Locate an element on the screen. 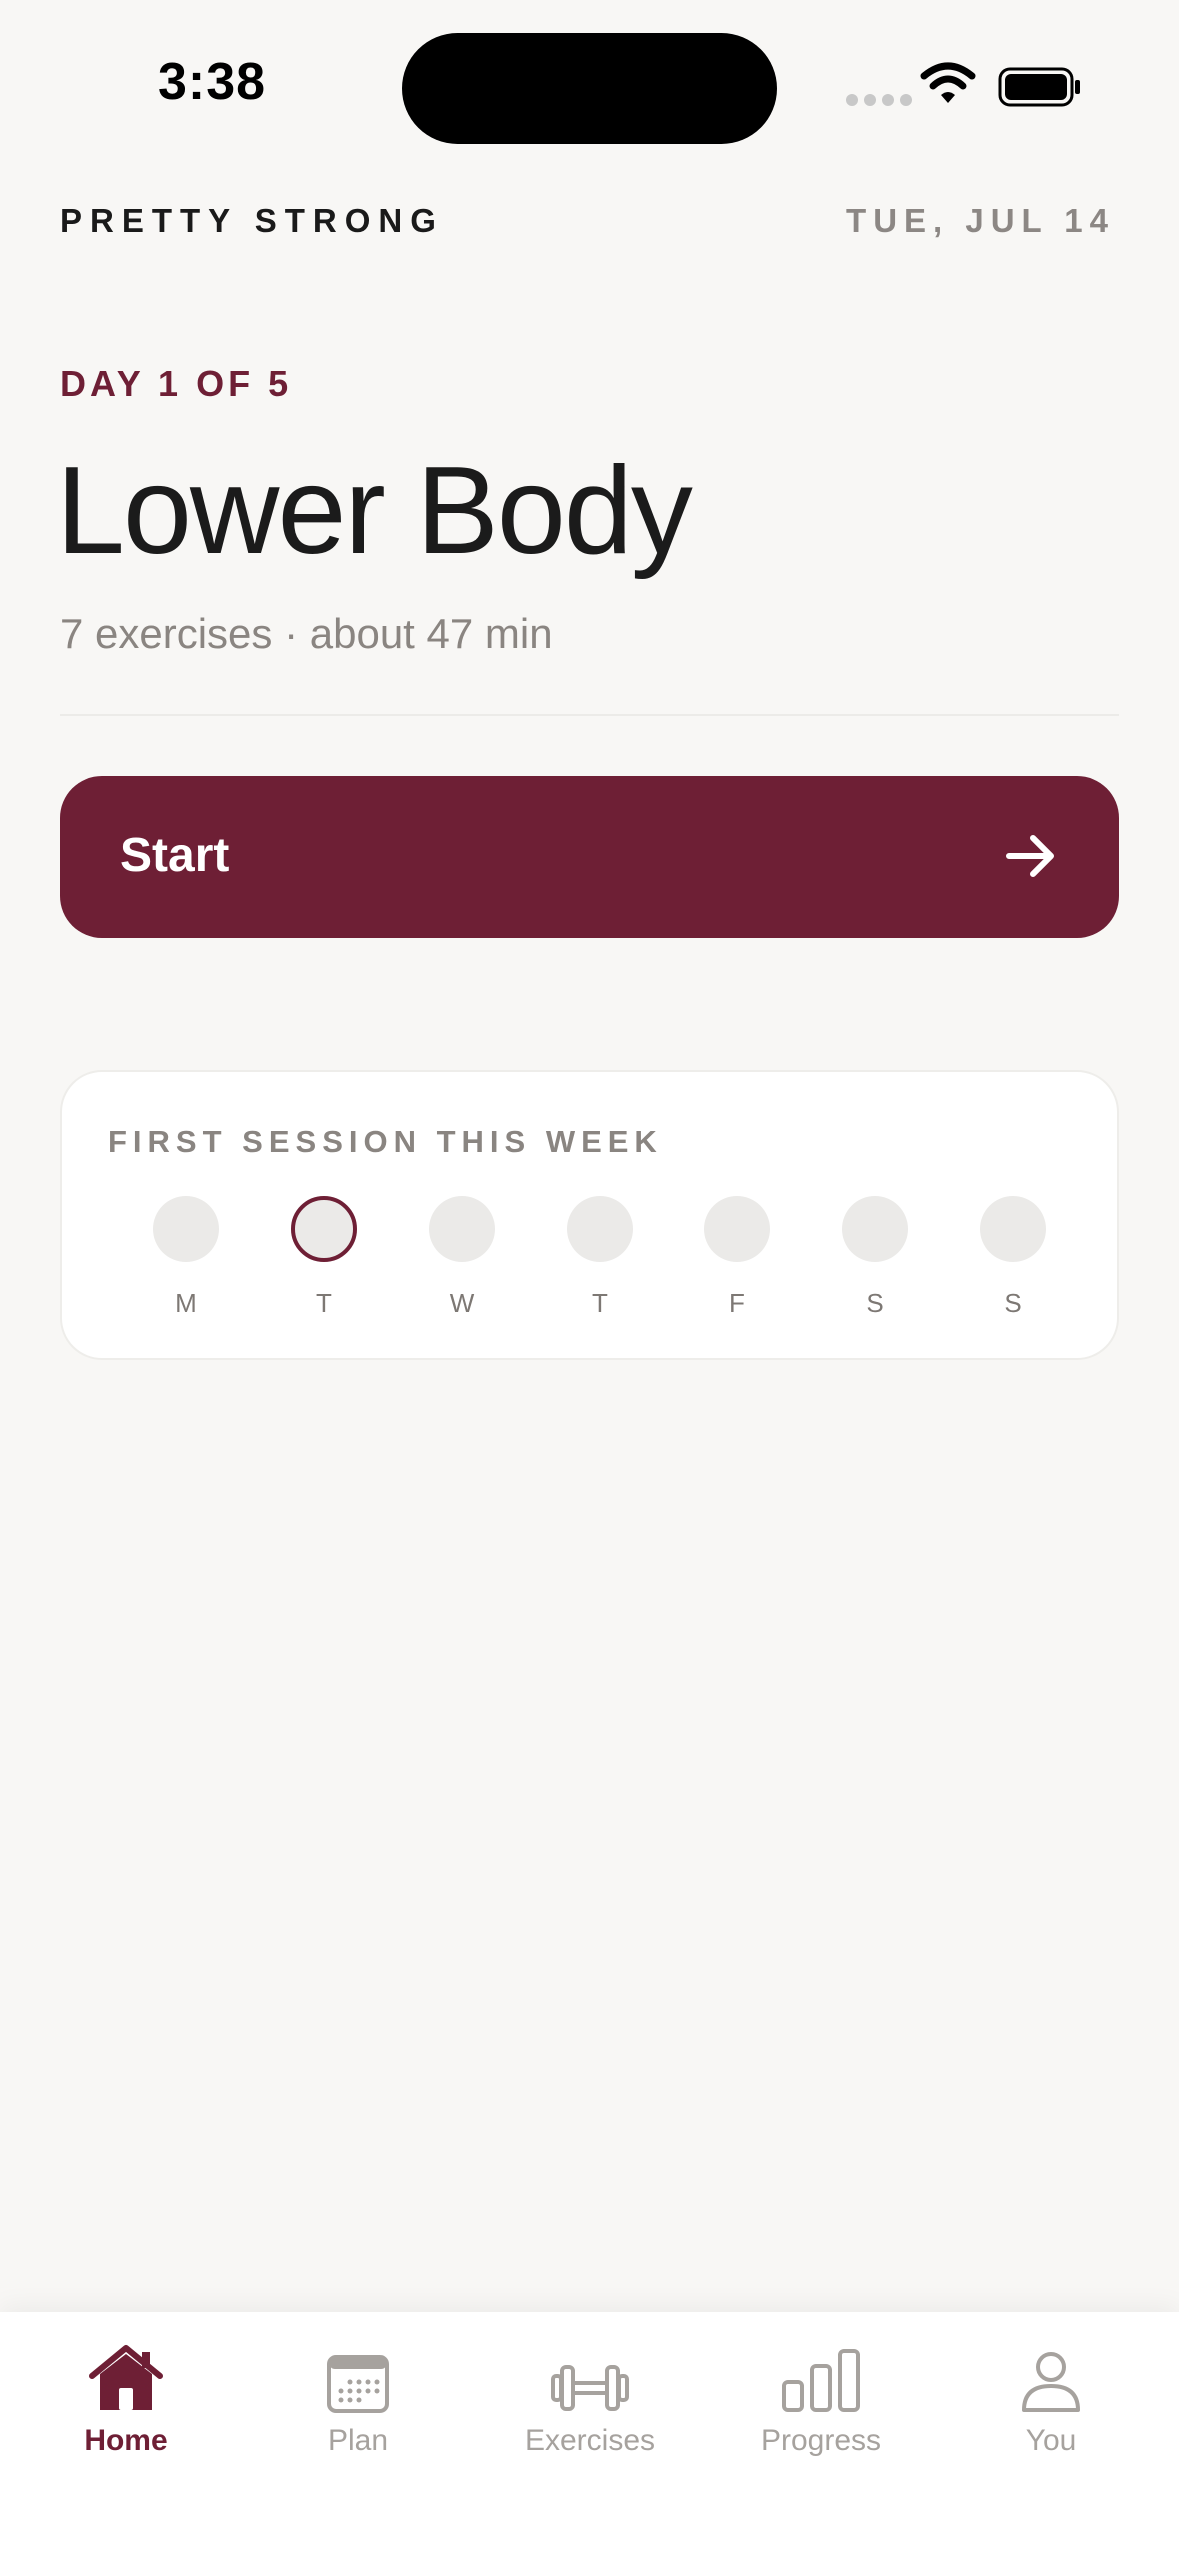  divider is located at coordinates (589, 715).